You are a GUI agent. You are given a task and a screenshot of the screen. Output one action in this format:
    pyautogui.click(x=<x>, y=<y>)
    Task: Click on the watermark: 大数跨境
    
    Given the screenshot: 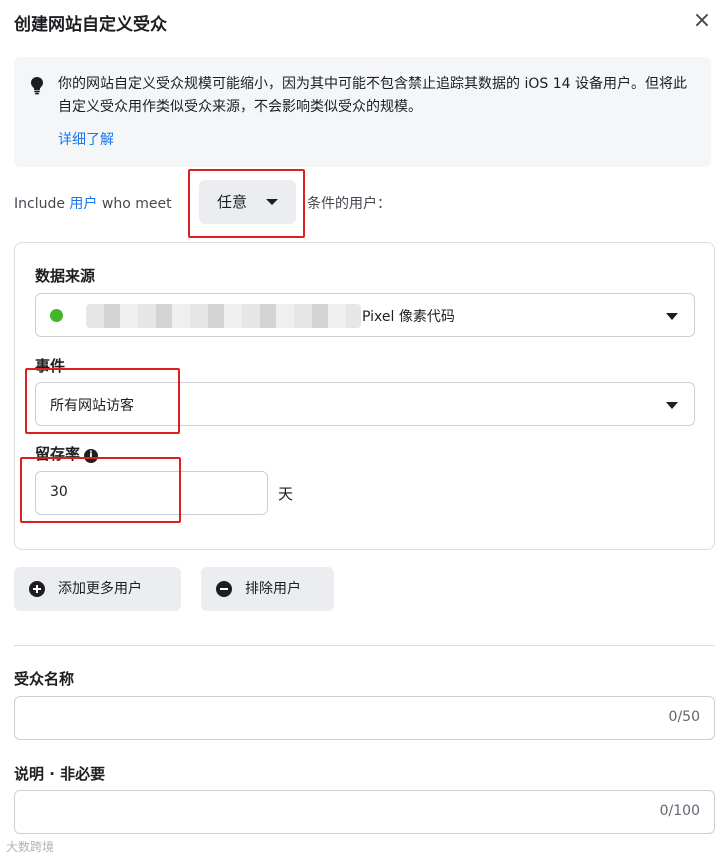 What is the action you would take?
    pyautogui.click(x=30, y=847)
    